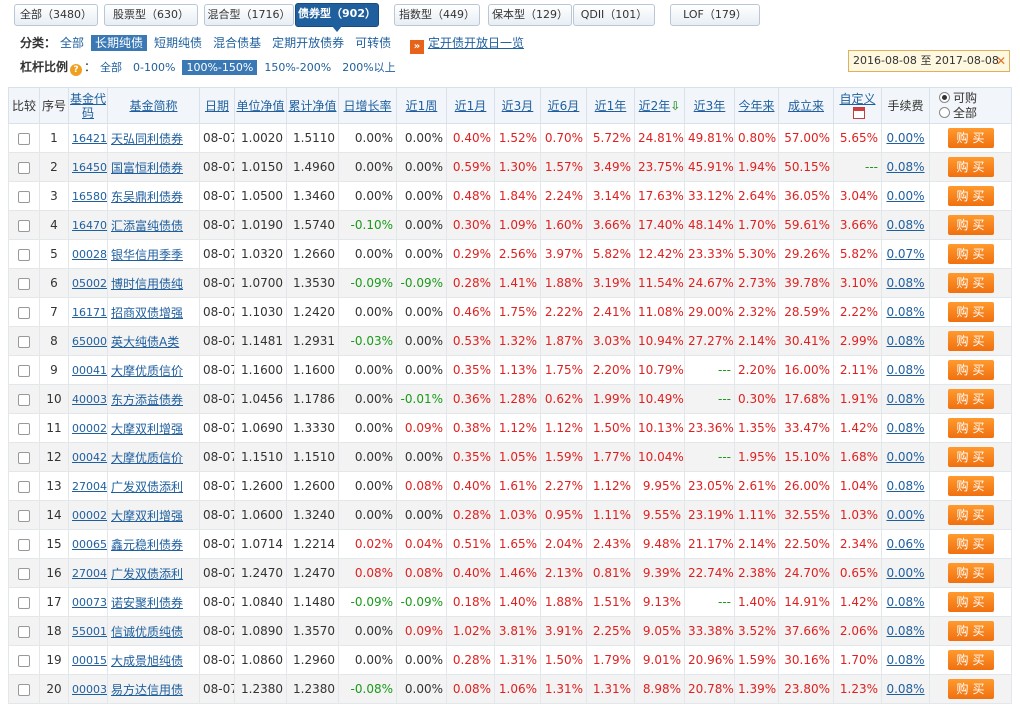  What do you see at coordinates (147, 168) in the screenshot?
I see `fund-name-link: 国富恒利债券` at bounding box center [147, 168].